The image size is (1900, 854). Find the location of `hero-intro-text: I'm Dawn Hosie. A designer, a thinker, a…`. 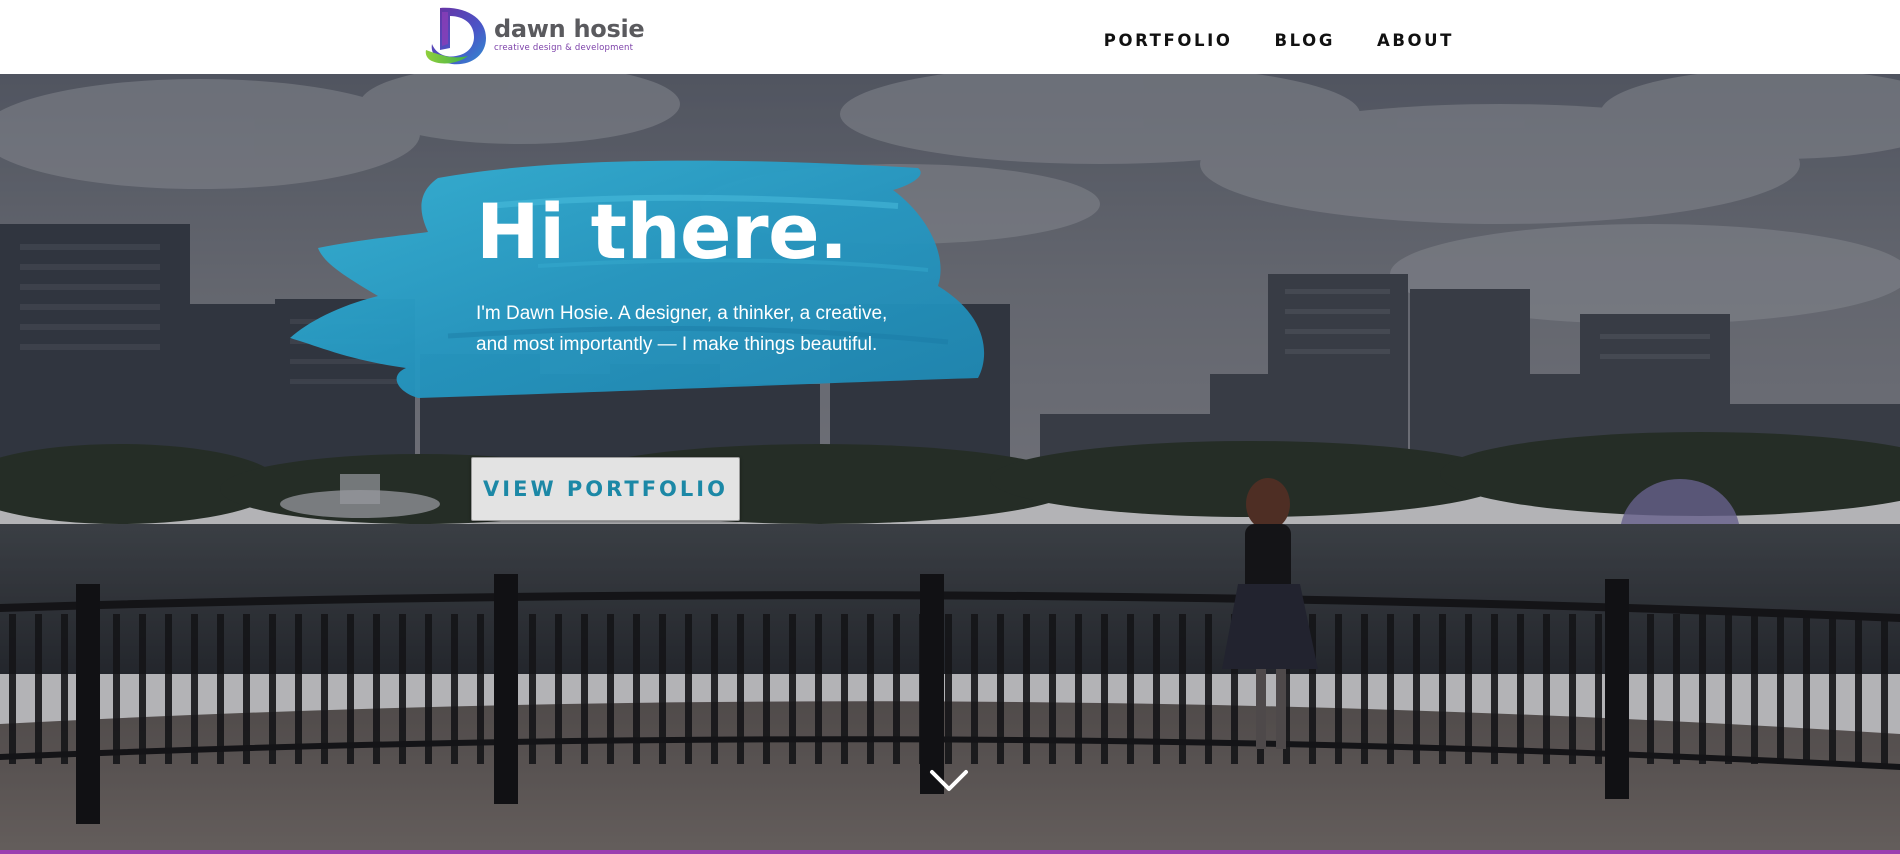

hero-intro-text: I'm Dawn Hosie. A designer, a thinker, a… is located at coordinates (682, 329).